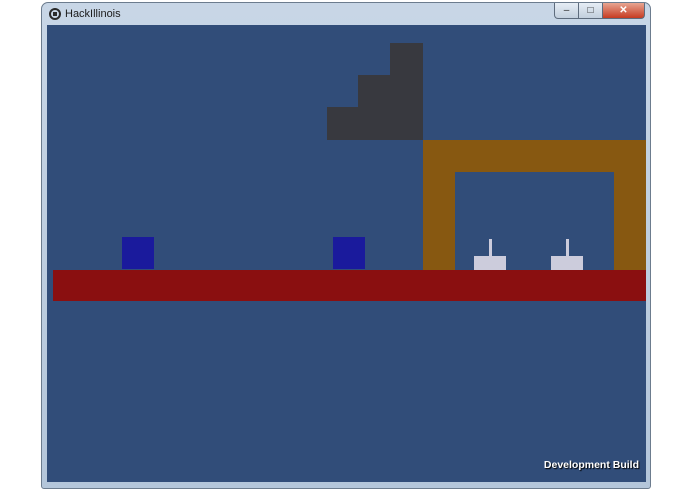  I want to click on minimize-button: ‒, so click(566, 11).